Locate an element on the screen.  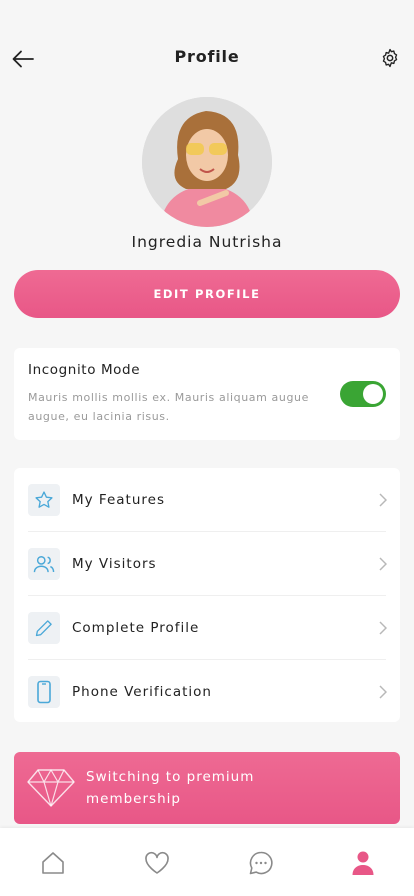
pencil-icon is located at coordinates (44, 628).